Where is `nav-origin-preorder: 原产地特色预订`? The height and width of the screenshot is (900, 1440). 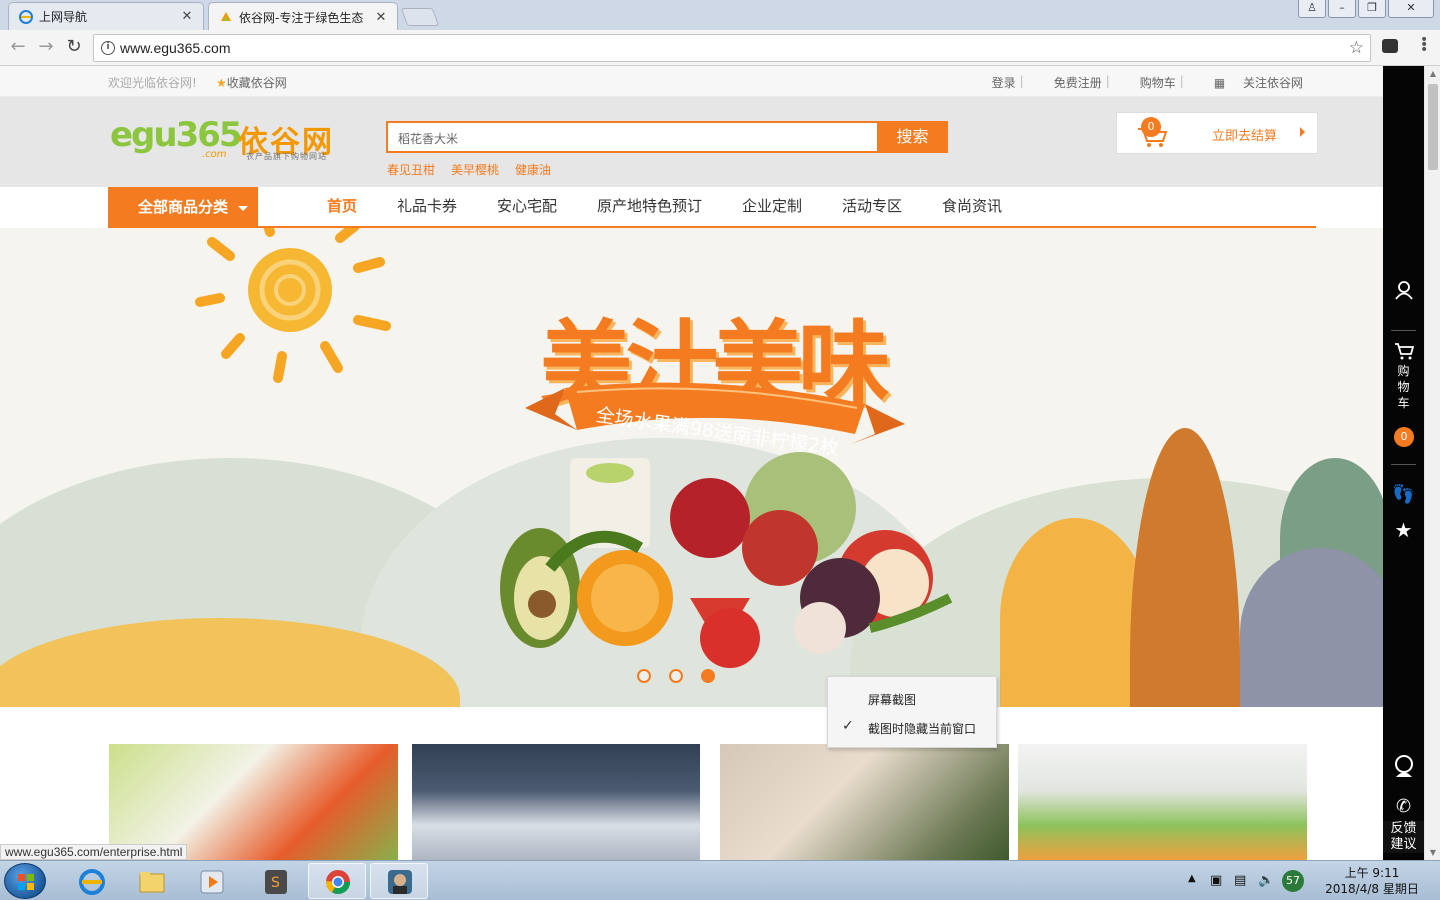 nav-origin-preorder: 原产地特色预订 is located at coordinates (649, 206).